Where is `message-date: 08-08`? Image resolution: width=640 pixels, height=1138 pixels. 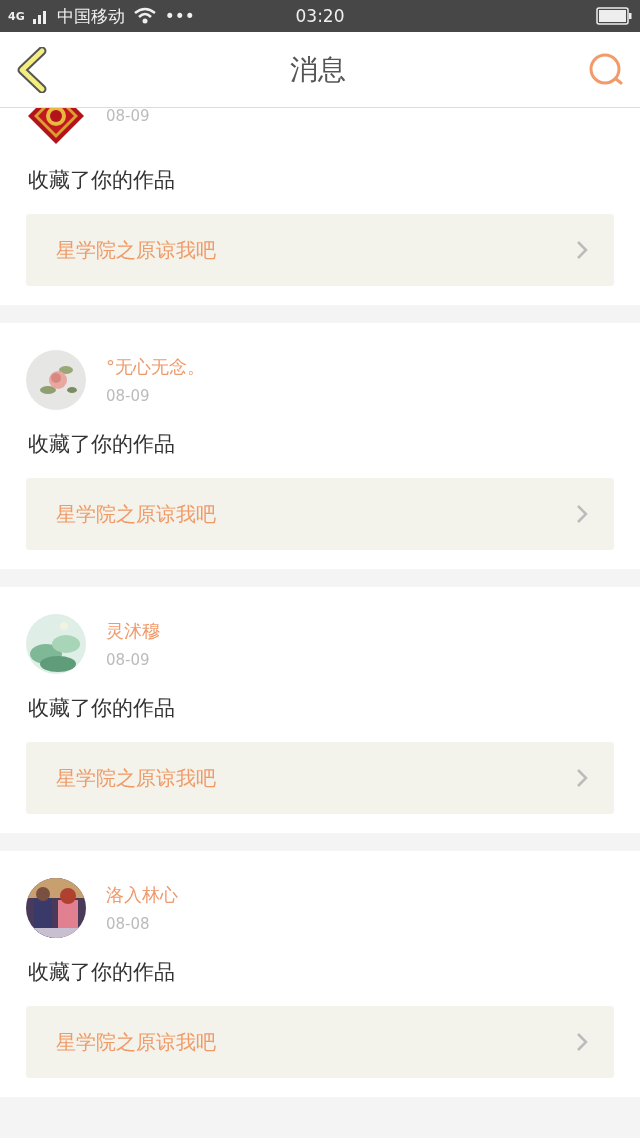 message-date: 08-08 is located at coordinates (128, 924).